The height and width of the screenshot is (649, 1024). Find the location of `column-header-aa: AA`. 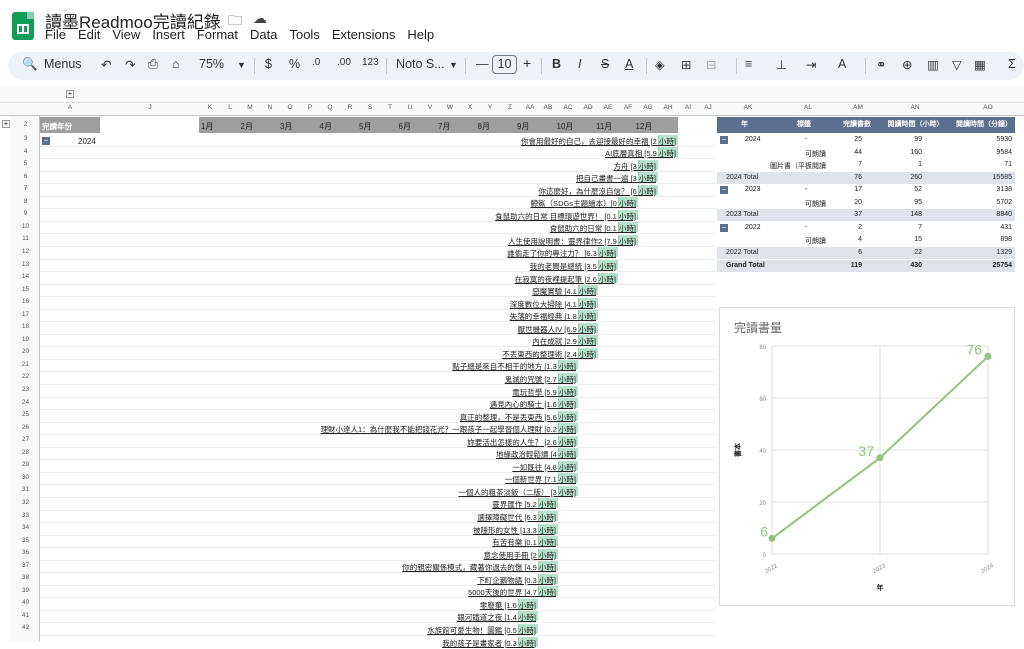

column-header-aa: AA is located at coordinates (530, 107).